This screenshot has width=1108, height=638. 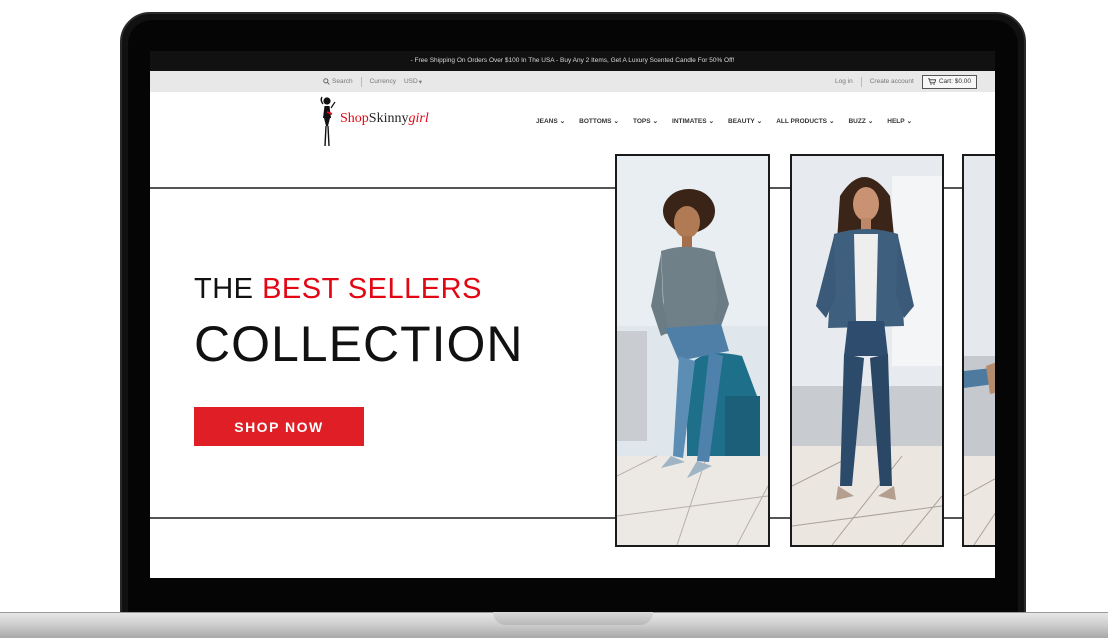 What do you see at coordinates (359, 344) in the screenshot?
I see `hero-subheadline: COLLECTION` at bounding box center [359, 344].